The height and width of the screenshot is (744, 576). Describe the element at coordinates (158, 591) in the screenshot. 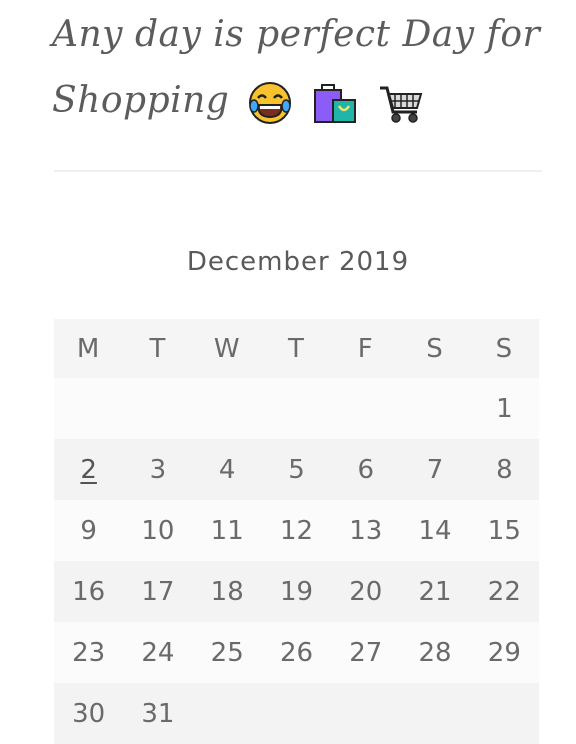

I see `calendar-day: 17` at that location.